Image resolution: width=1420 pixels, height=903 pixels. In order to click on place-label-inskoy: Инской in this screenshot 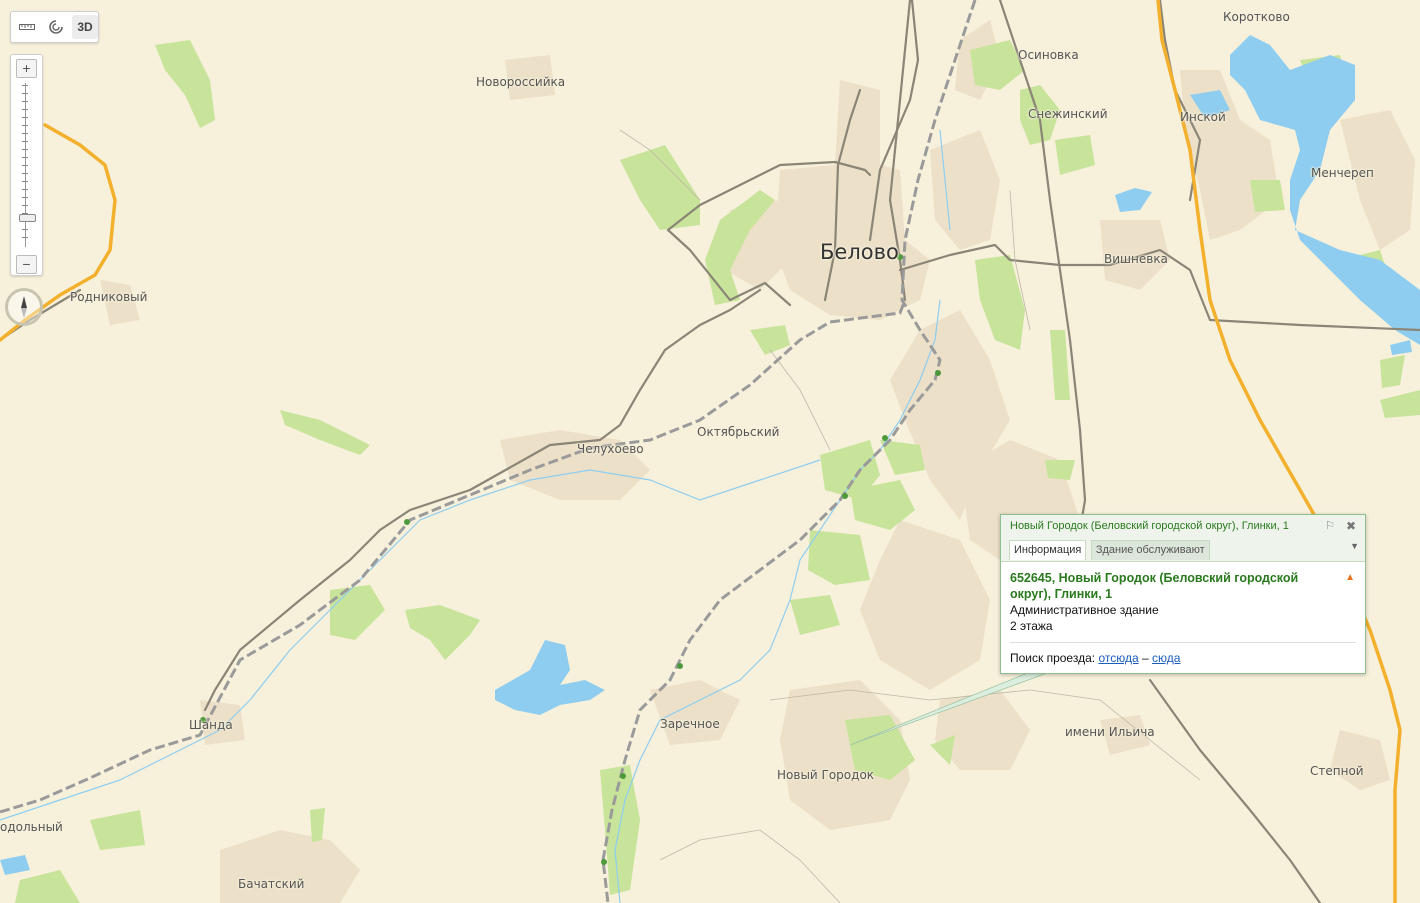, I will do `click(1203, 117)`.